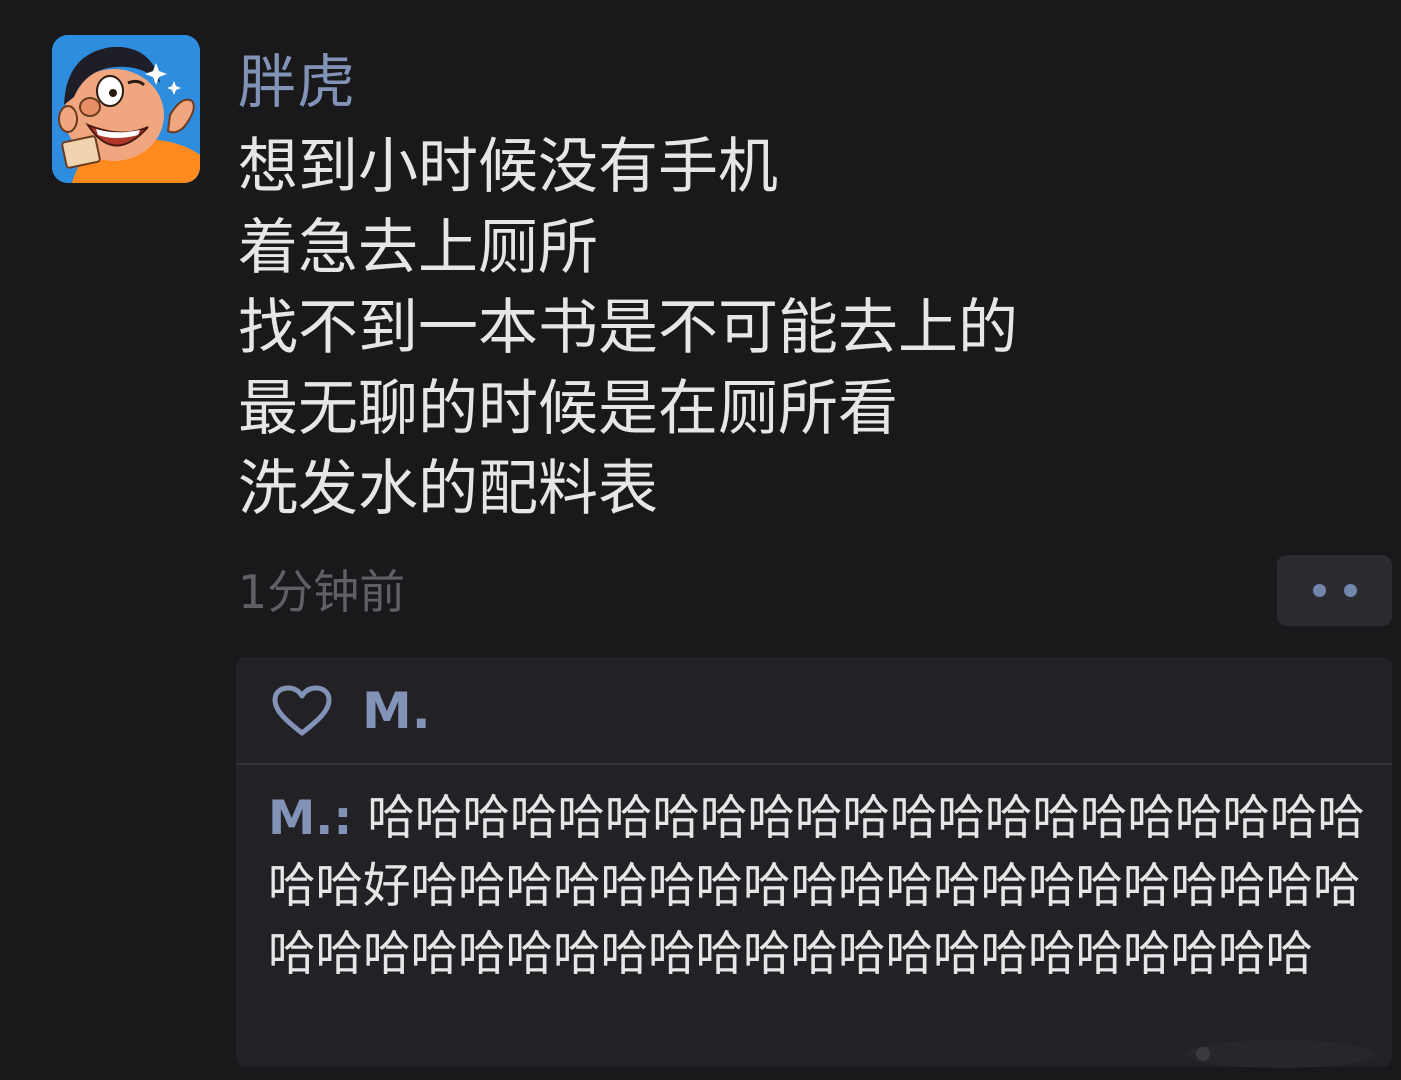 This screenshot has height=1080, width=1401. What do you see at coordinates (418, 247) in the screenshot?
I see `post-line: 着急去上厕所` at bounding box center [418, 247].